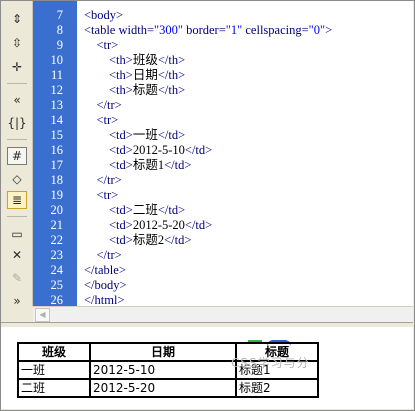  Describe the element at coordinates (163, 388) in the screenshot. I see `table-cell: 2012-5-20` at that location.